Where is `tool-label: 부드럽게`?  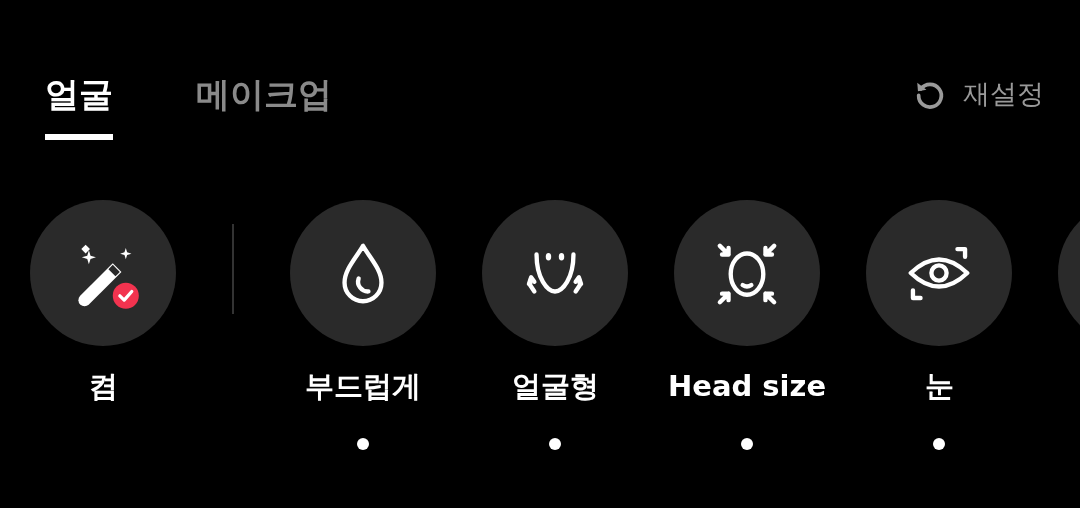
tool-label: 부드럽게 is located at coordinates (363, 386).